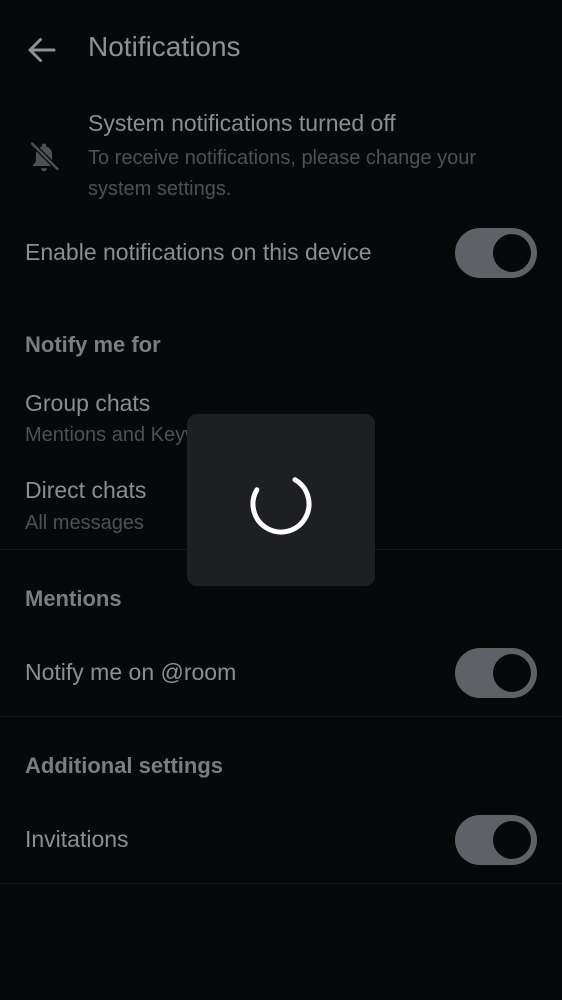  Describe the element at coordinates (131, 672) in the screenshot. I see `notify-room-label: Notify me on @room` at that location.